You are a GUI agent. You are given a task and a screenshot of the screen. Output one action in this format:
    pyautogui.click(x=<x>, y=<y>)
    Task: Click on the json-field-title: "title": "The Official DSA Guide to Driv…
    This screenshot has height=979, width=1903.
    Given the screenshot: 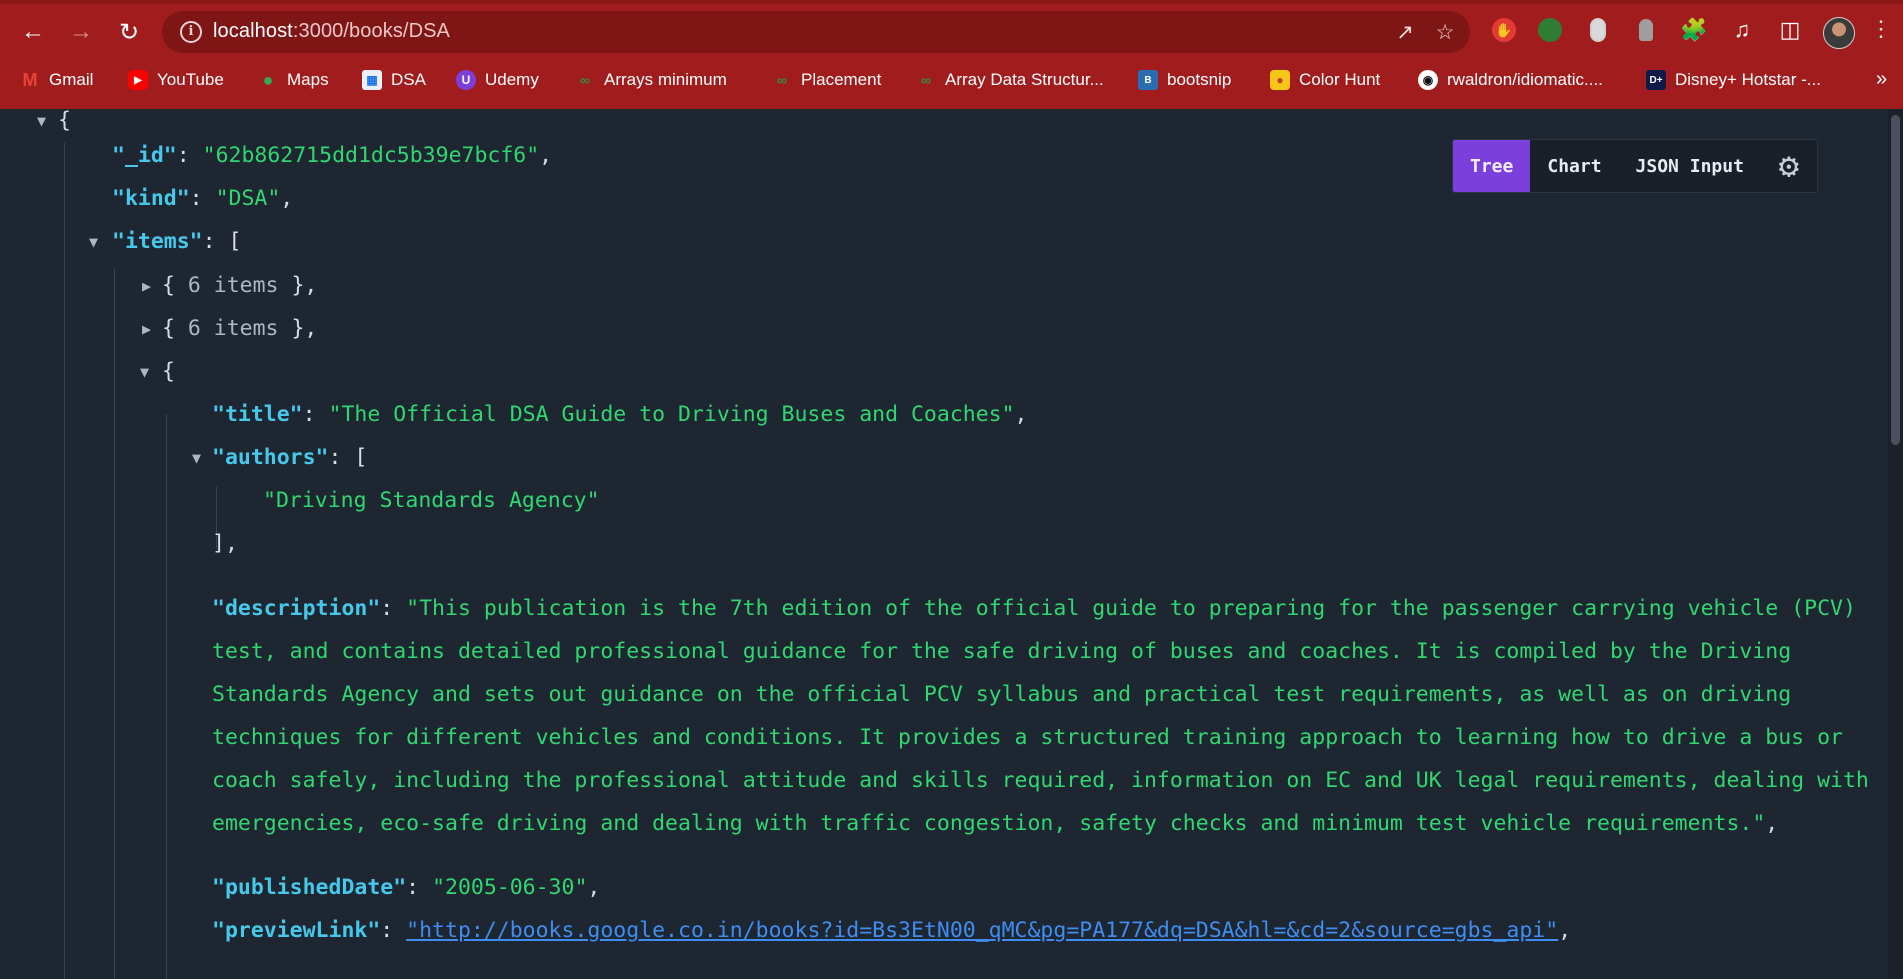 What is the action you would take?
    pyautogui.click(x=620, y=414)
    